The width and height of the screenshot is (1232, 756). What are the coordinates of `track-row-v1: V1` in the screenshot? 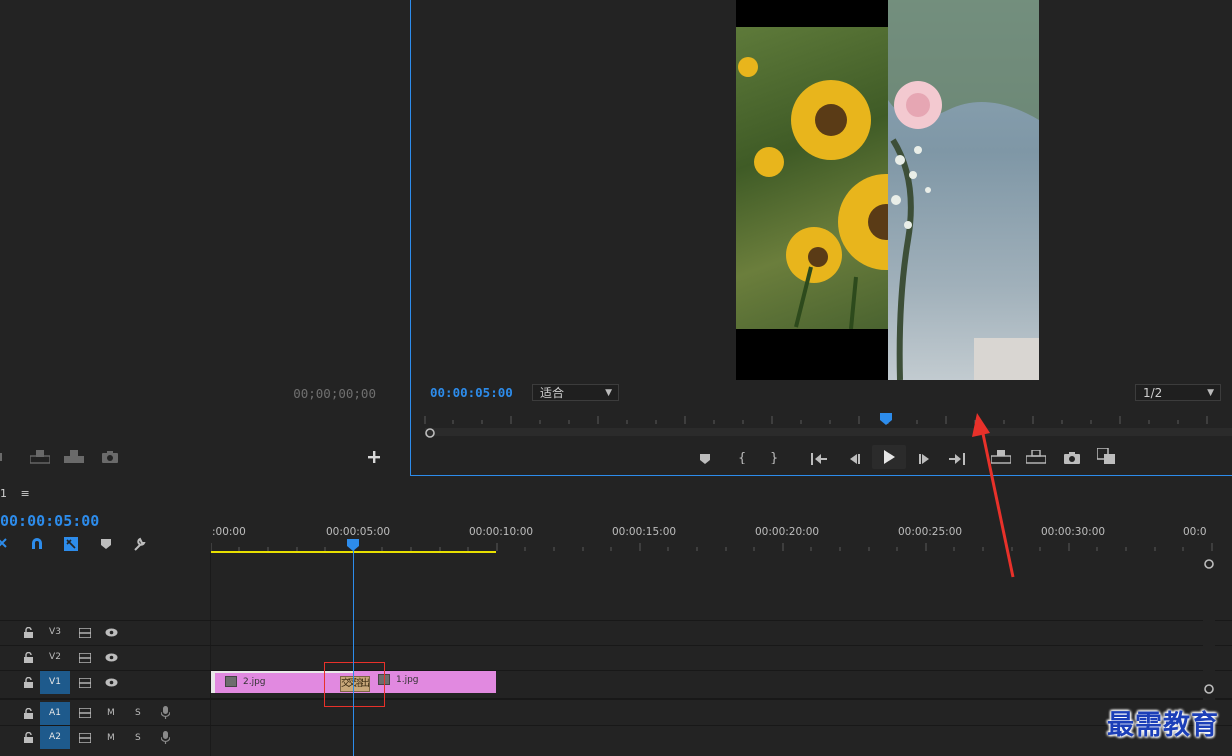 It's located at (616, 682).